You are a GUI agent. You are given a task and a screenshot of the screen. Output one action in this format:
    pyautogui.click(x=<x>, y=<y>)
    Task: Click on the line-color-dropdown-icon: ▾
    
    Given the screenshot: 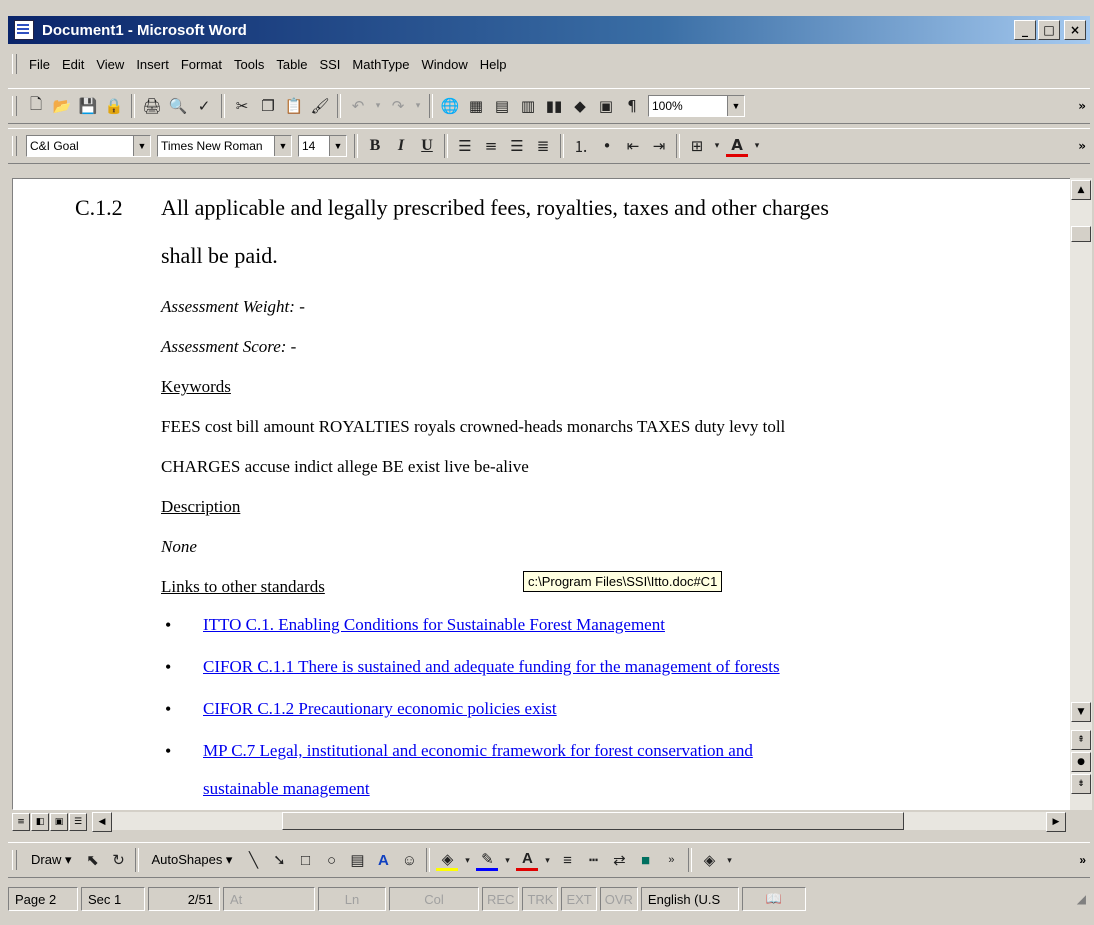 What is the action you would take?
    pyautogui.click(x=507, y=860)
    